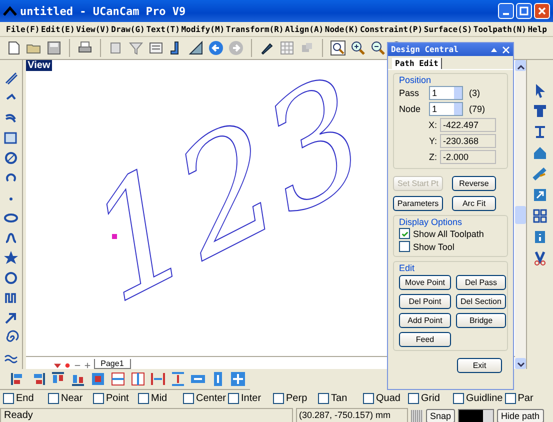 Image resolution: width=553 pixels, height=422 pixels. I want to click on edit-button: Bridge, so click(481, 320).